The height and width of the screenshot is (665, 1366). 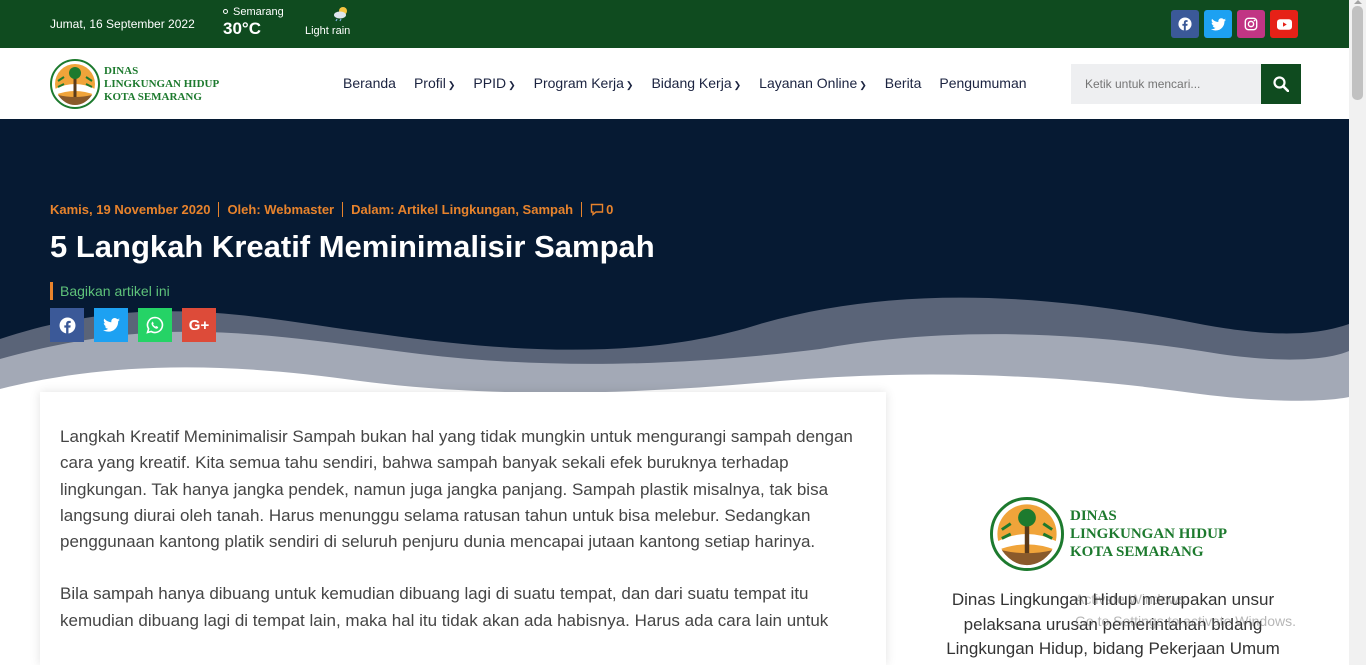 I want to click on google-plus-icon: G+, so click(x=199, y=325).